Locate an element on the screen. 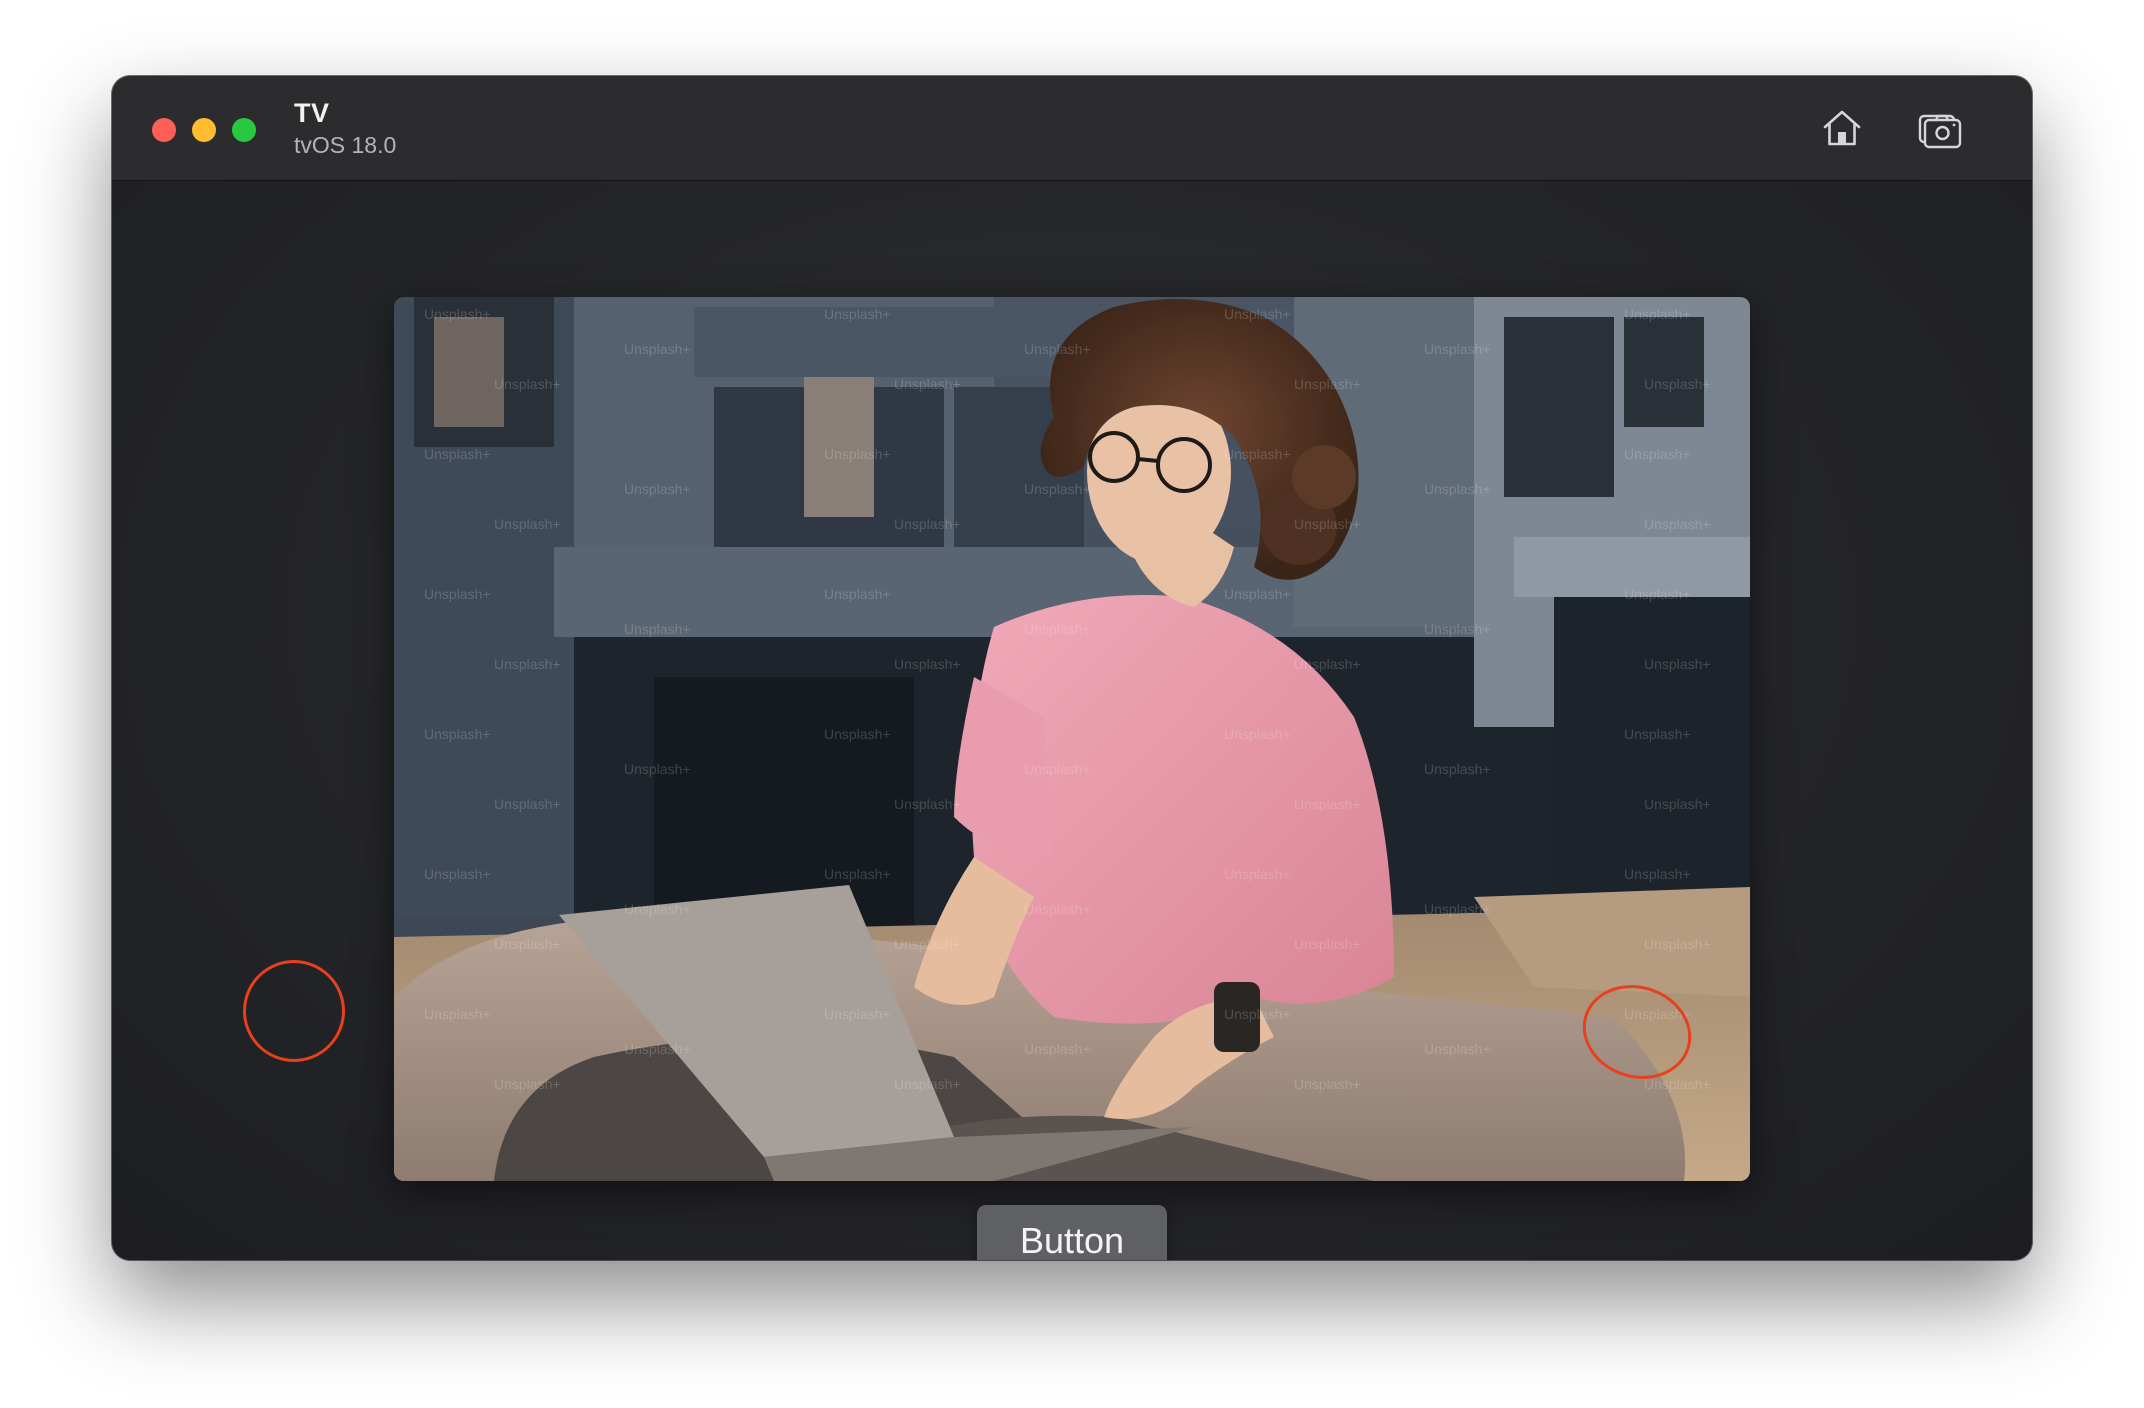 The image size is (2144, 1408). close-window-button is located at coordinates (164, 130).